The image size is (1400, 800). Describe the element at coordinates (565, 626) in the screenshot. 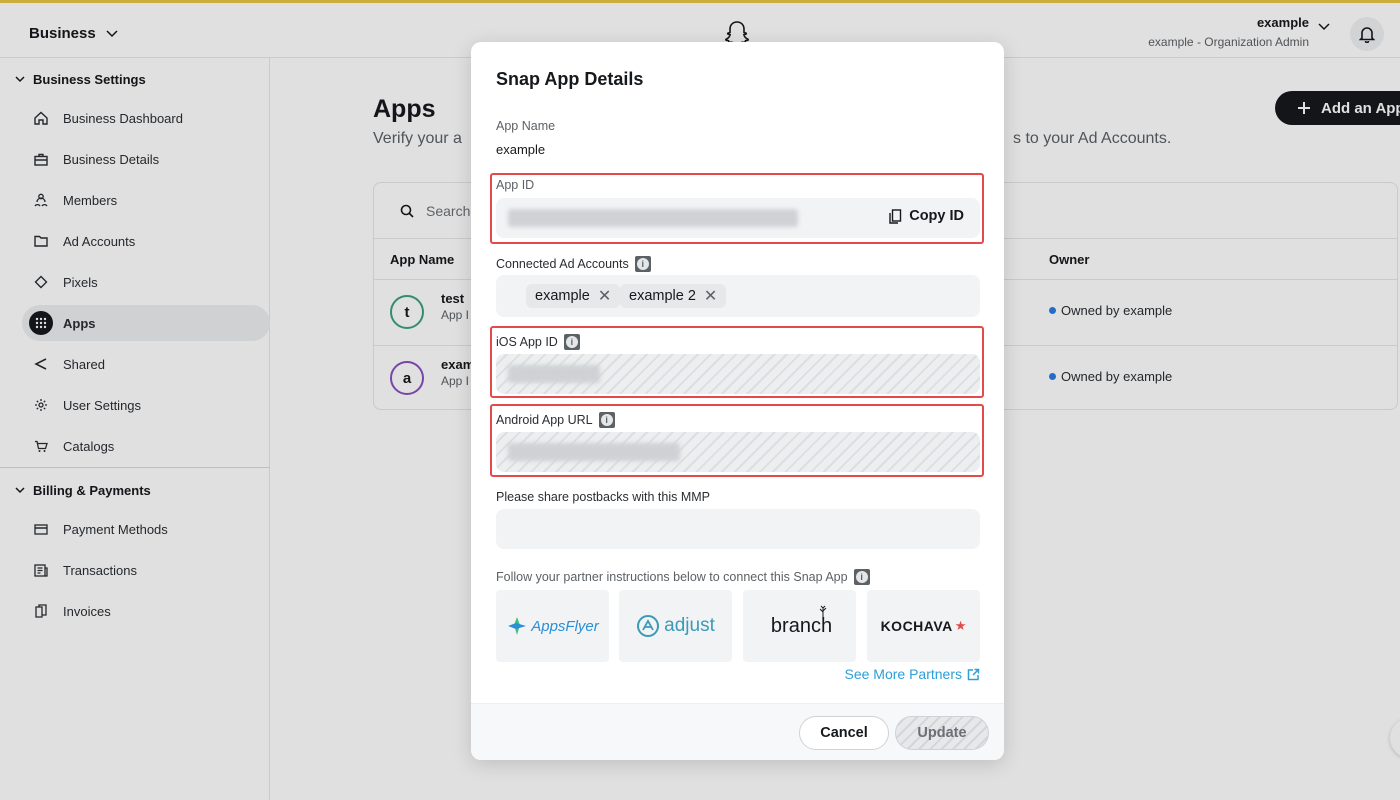

I see `partner-label: AppsFlyer` at that location.